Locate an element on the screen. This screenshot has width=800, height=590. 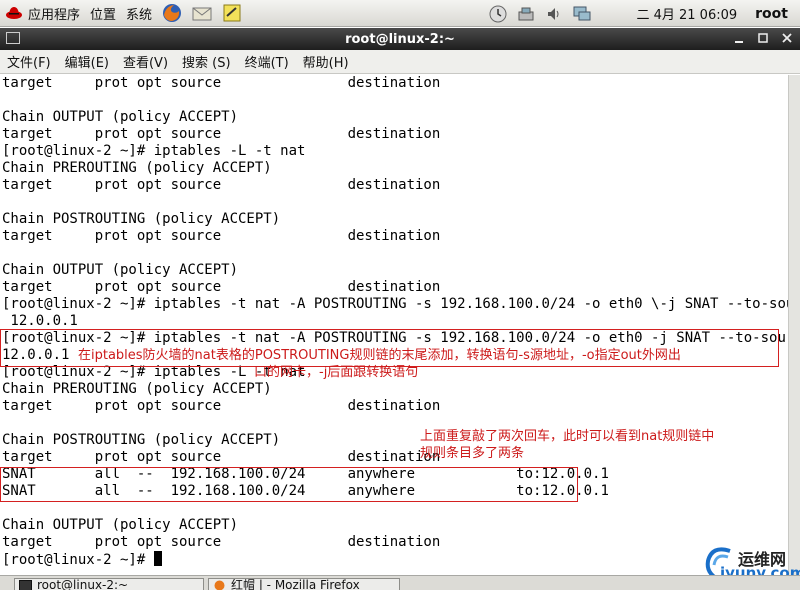
places-menu-label: 位置 is located at coordinates (103, 15).